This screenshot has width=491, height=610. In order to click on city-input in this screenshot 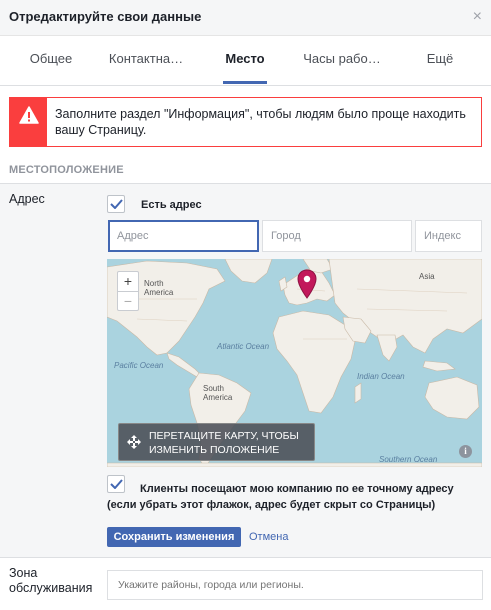, I will do `click(337, 236)`.